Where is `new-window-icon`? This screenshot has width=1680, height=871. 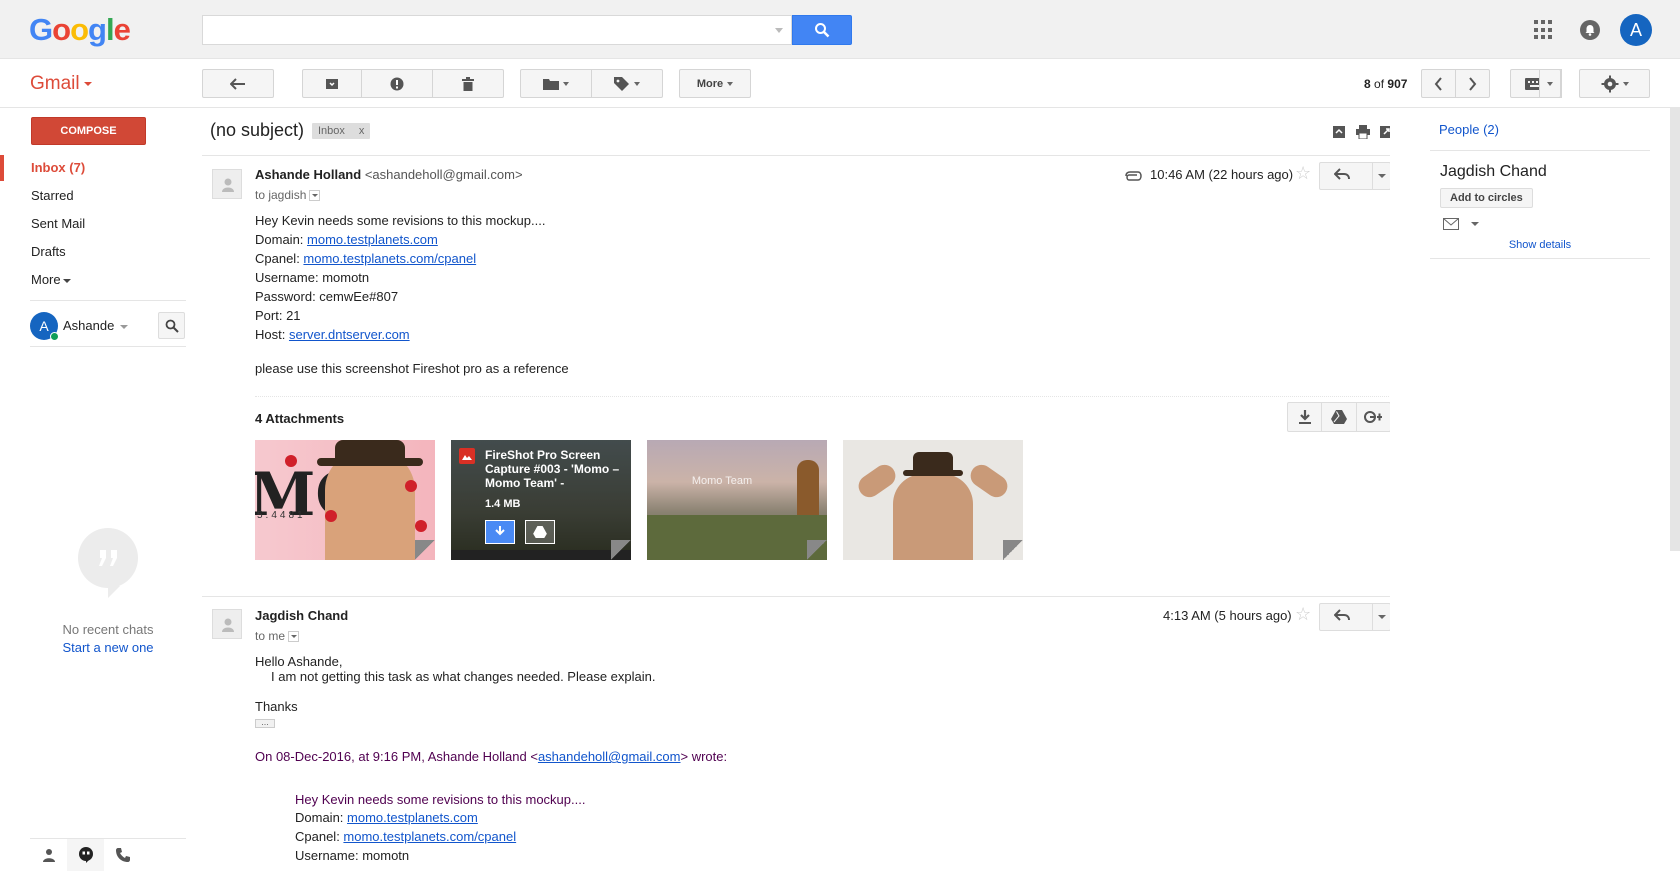
new-window-icon is located at coordinates (1384, 132).